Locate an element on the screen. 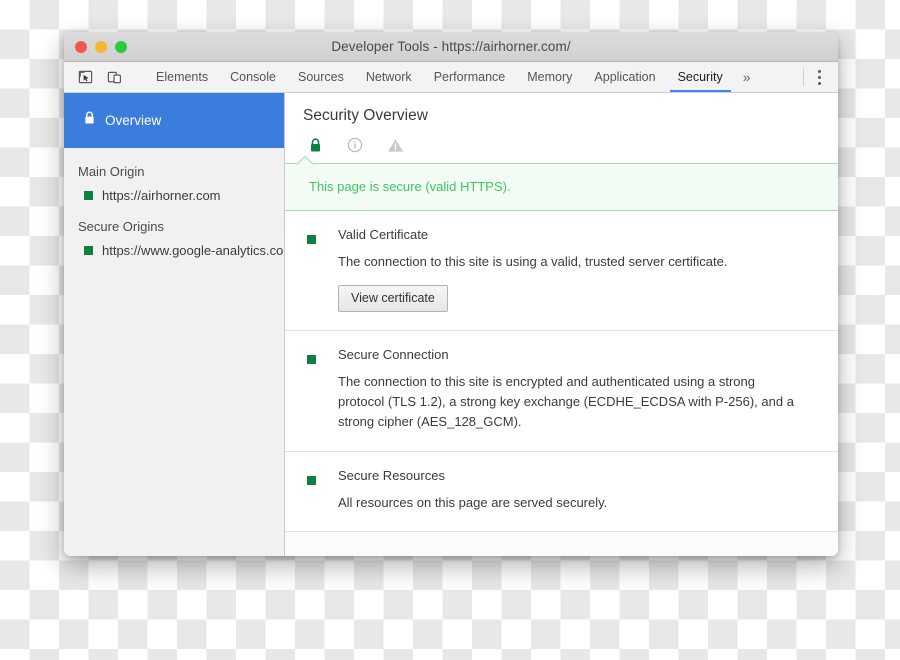 This screenshot has height=660, width=900. banner-text: This page is secure (valid HTTPS). is located at coordinates (410, 186).